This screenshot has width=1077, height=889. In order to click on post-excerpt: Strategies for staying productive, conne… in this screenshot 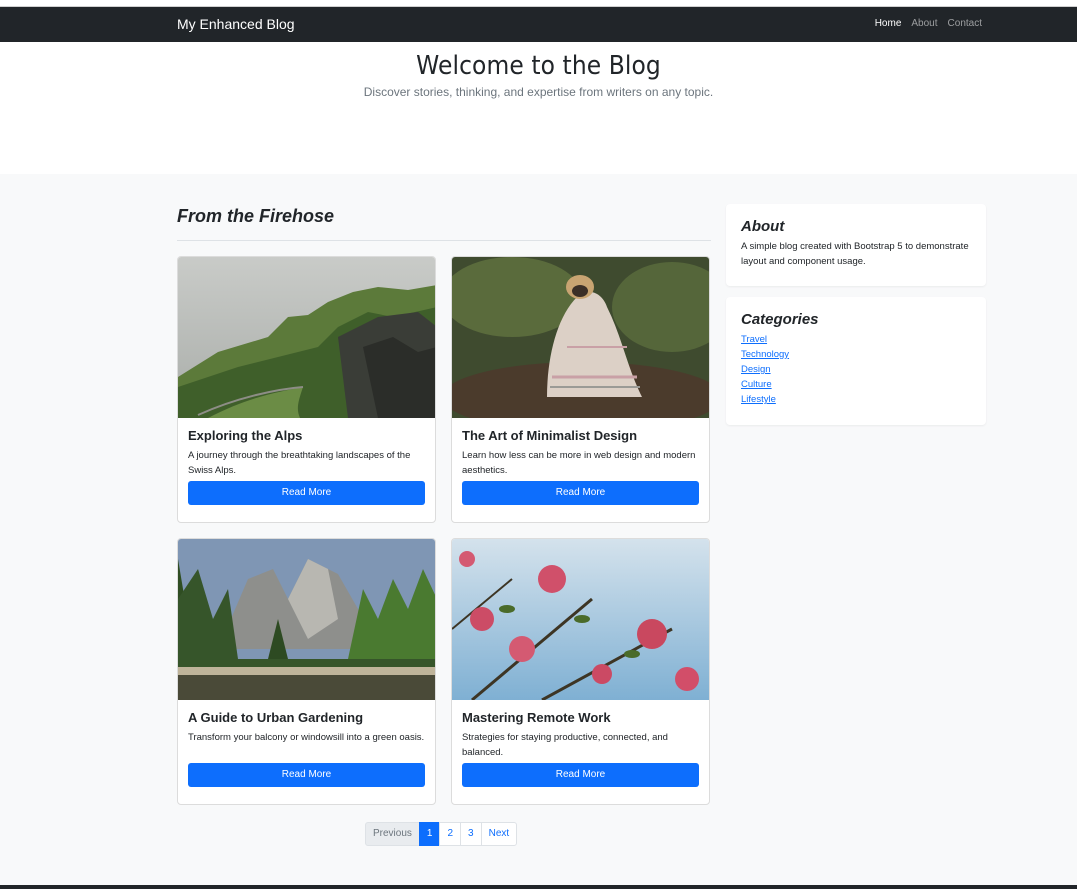, I will do `click(565, 745)`.